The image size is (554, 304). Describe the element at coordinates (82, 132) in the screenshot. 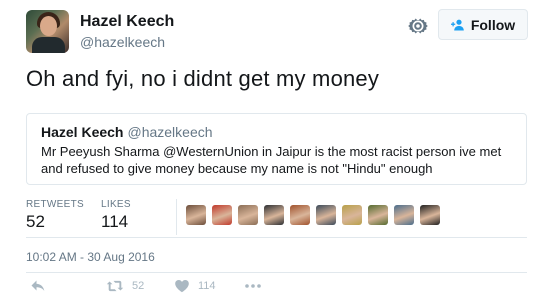

I see `quoted-author-name: Hazel Keech` at that location.